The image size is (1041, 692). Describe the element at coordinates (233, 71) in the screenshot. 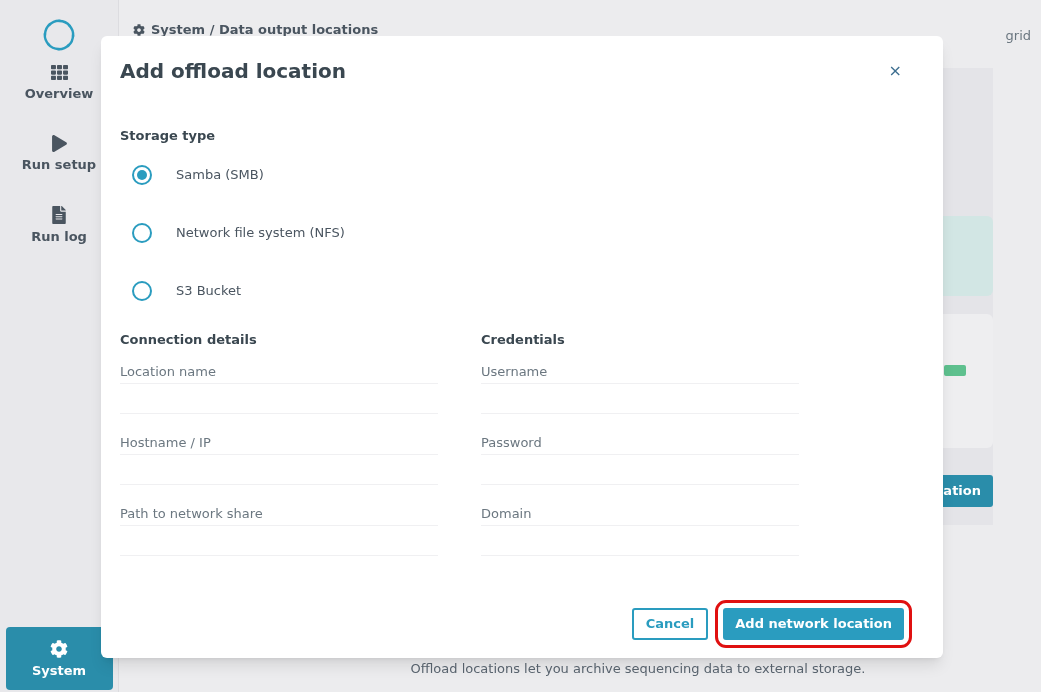

I see `dialog-title: Add offload location` at that location.